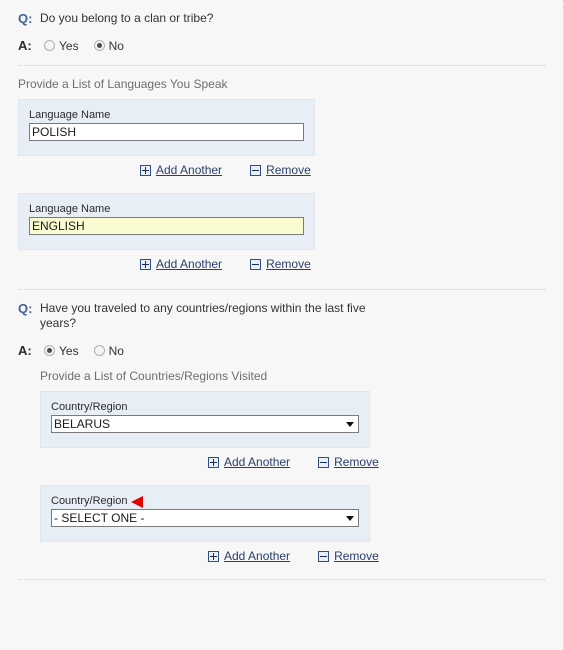 Image resolution: width=564 pixels, height=650 pixels. I want to click on country-region-label-text: Country/Region, so click(89, 501).